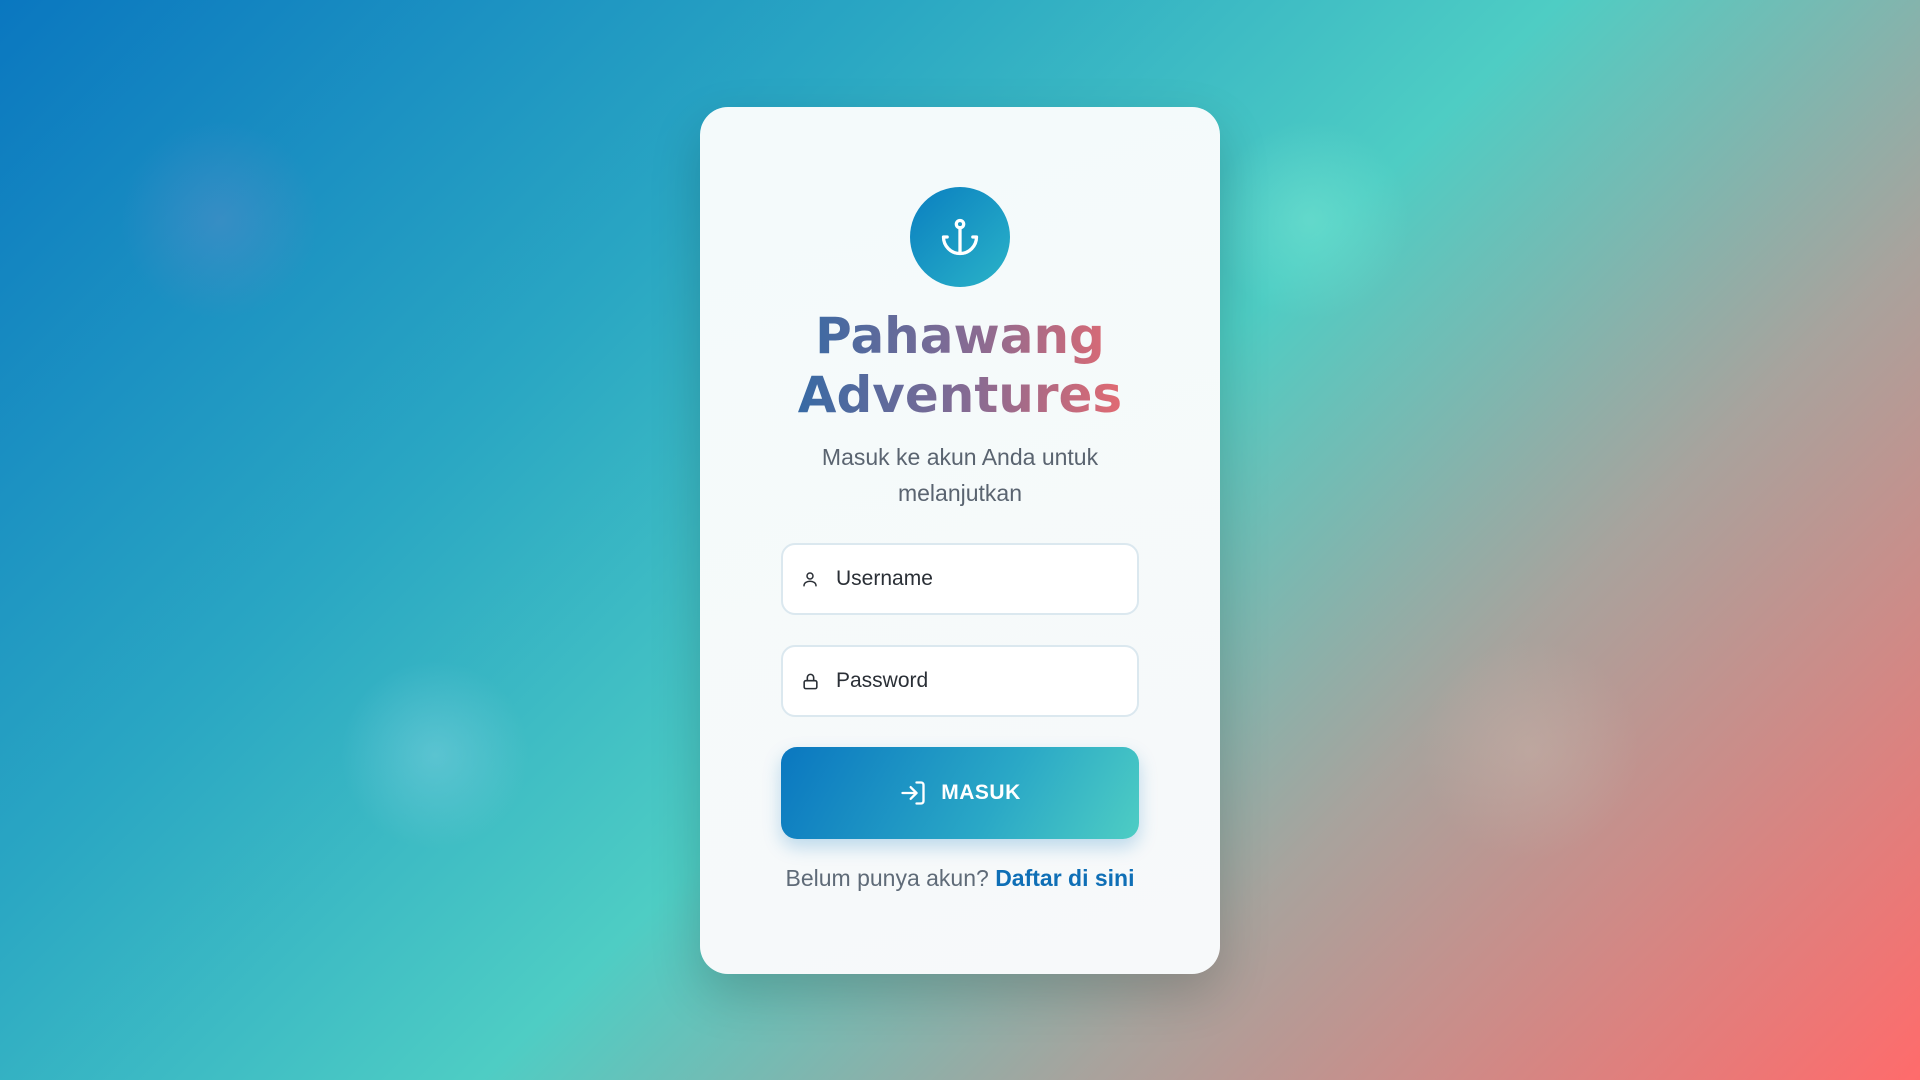  What do you see at coordinates (810, 579) in the screenshot?
I see `user-icon` at bounding box center [810, 579].